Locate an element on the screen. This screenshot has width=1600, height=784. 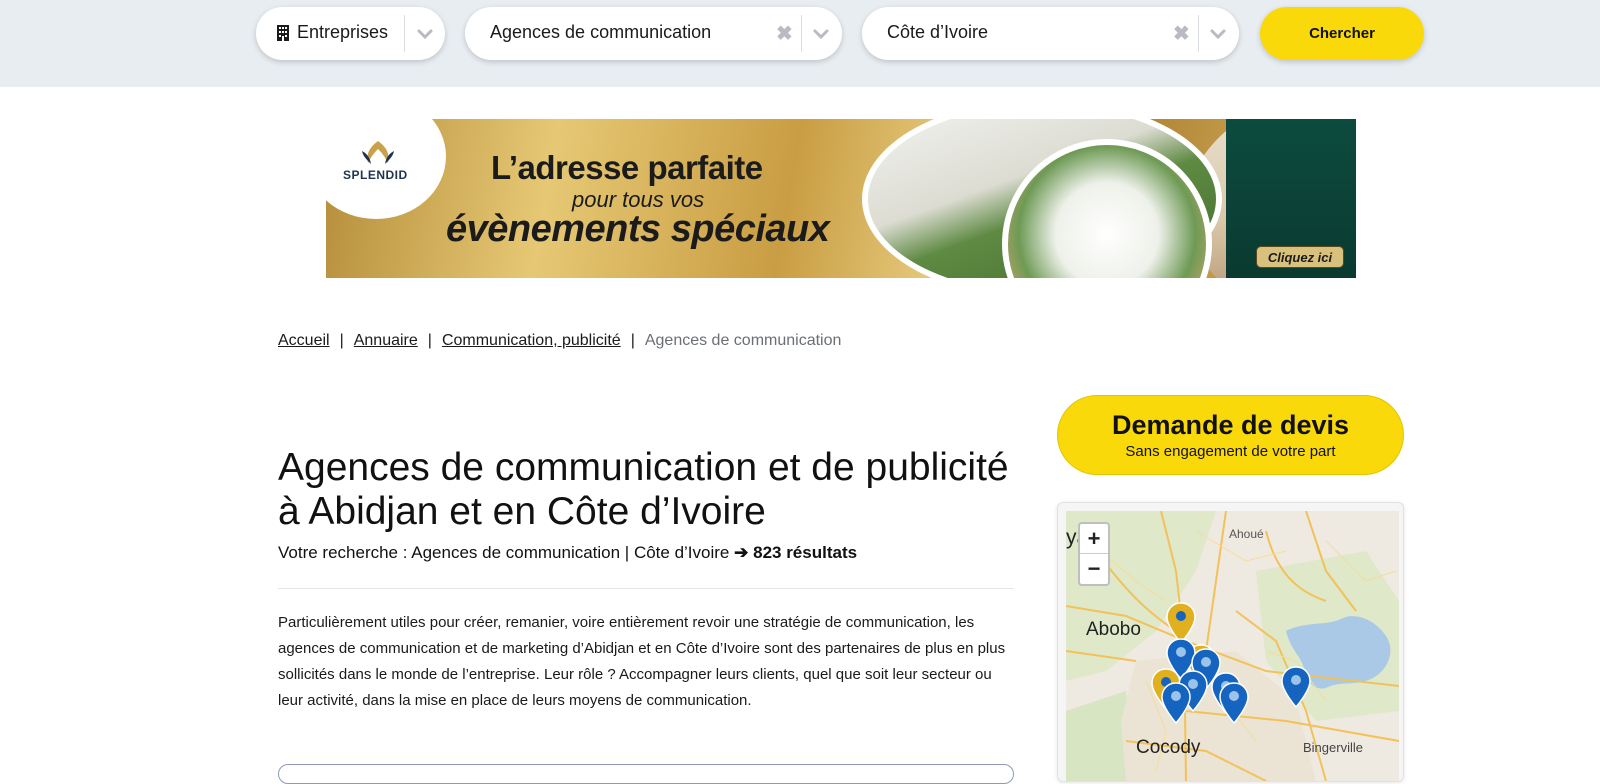
location-select-value: Côte d’Ivoire is located at coordinates (938, 32).